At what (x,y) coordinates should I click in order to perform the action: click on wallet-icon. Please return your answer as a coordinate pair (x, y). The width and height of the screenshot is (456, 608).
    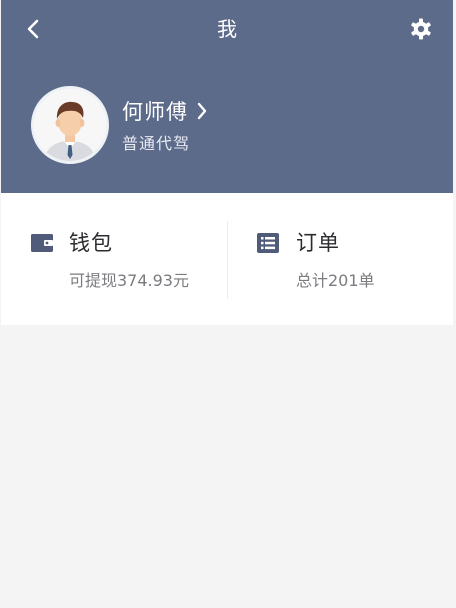
    Looking at the image, I should click on (42, 243).